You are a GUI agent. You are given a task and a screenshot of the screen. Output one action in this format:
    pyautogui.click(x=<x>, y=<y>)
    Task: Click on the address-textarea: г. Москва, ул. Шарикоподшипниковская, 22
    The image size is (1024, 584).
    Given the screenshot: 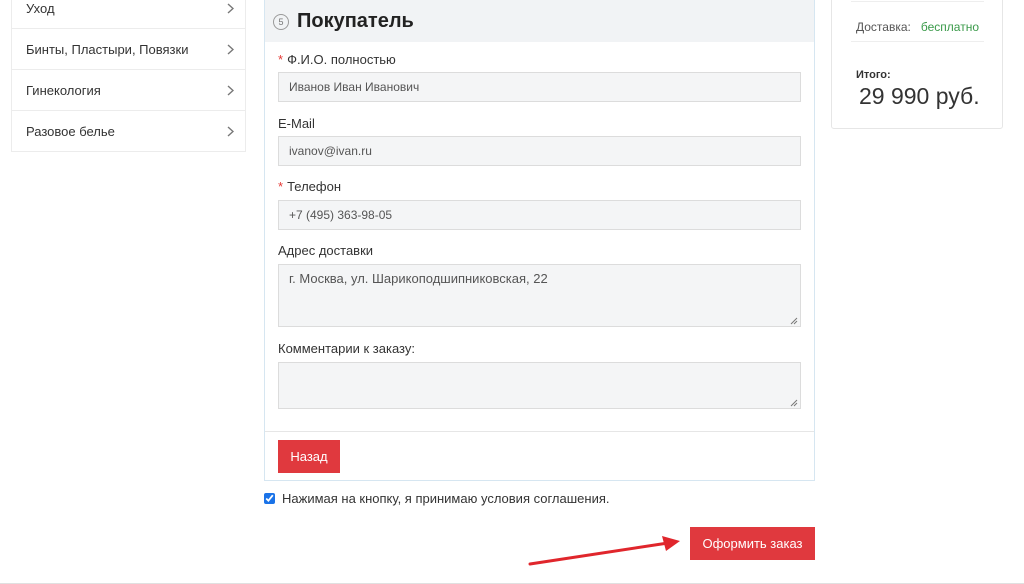 What is the action you would take?
    pyautogui.click(x=539, y=295)
    